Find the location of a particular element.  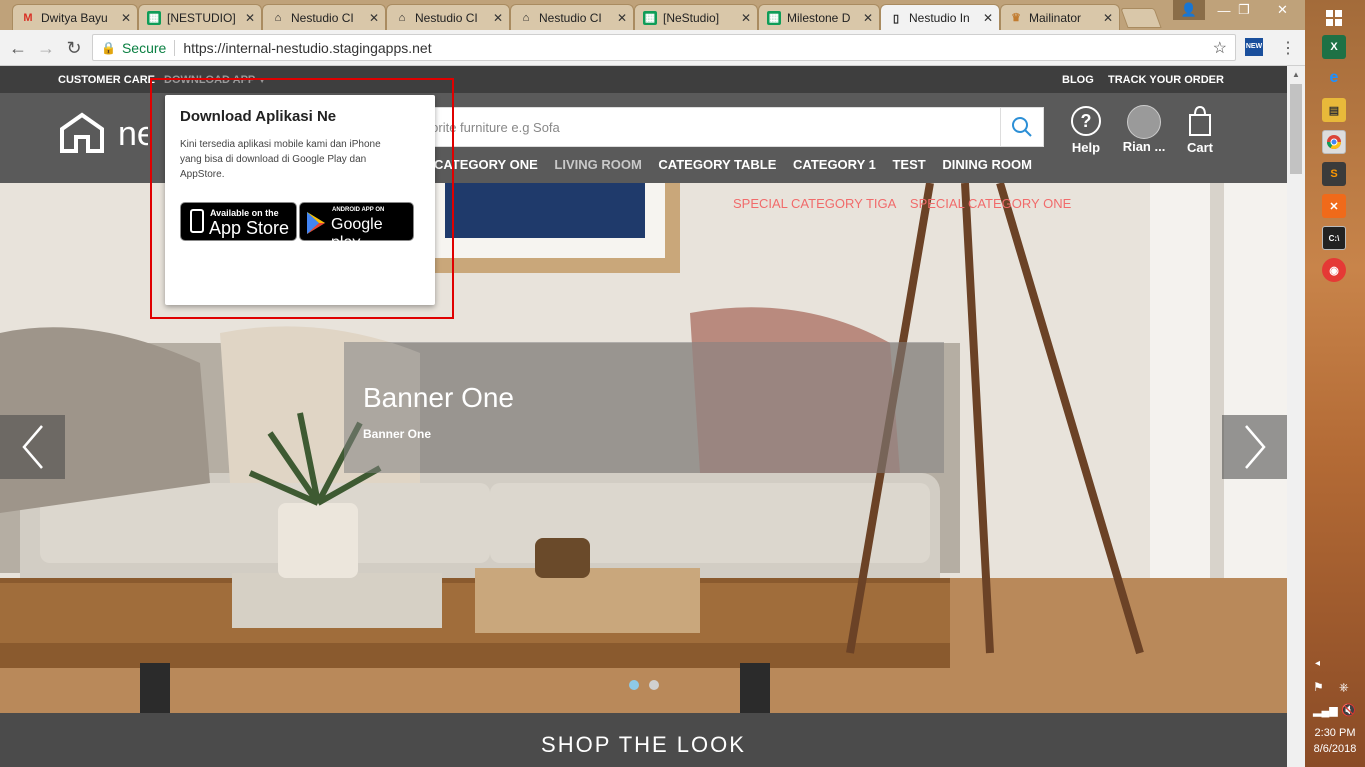

nav-test: TEST is located at coordinates (908, 164).